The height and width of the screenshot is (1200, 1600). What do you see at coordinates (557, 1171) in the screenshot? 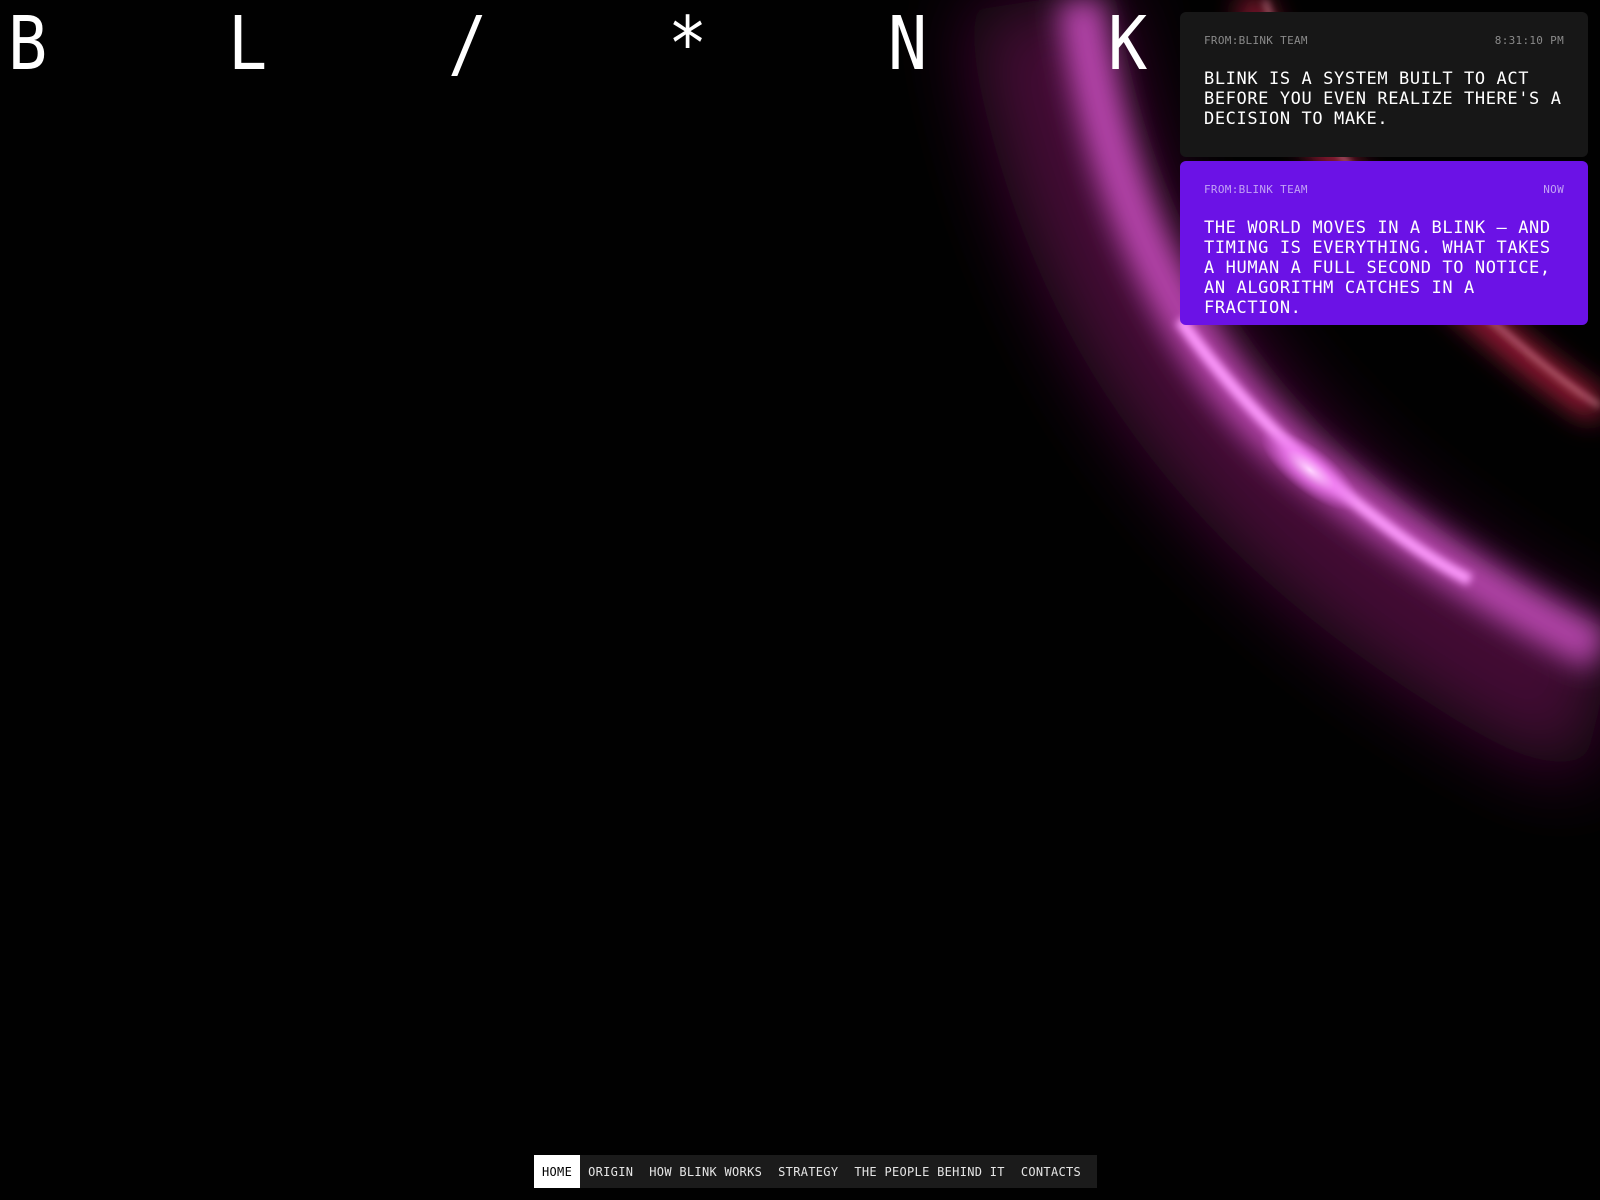
I see `nav-item-home: HOME` at bounding box center [557, 1171].